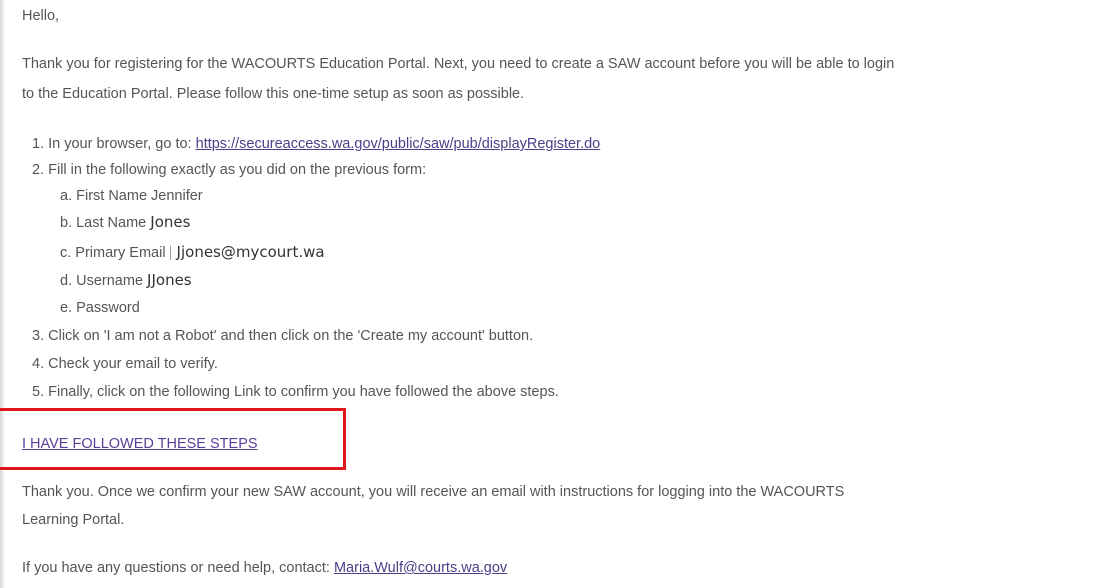 Image resolution: width=1098 pixels, height=588 pixels. Describe the element at coordinates (106, 196) in the screenshot. I see `first-name-label: a. First Name` at that location.